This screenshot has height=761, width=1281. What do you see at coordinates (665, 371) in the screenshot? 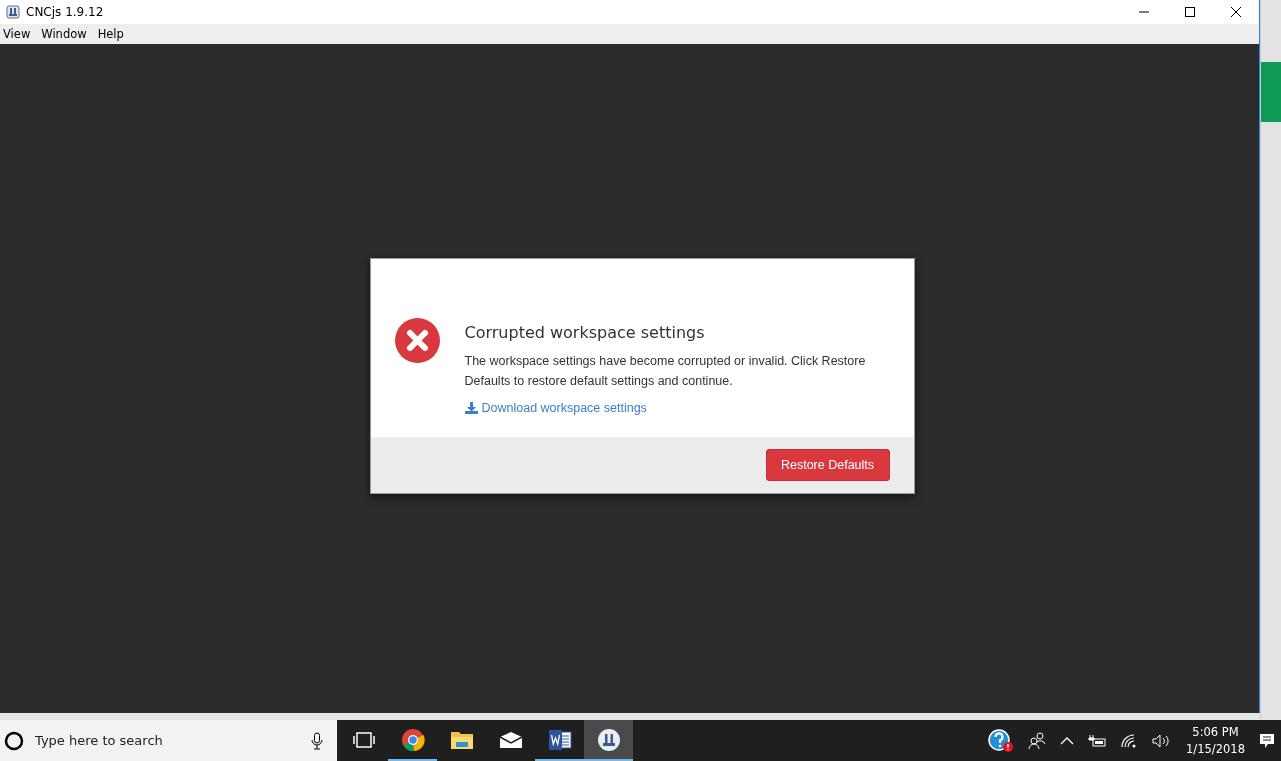
I see `dialog-message: The workspace settings have become corrupted or invalid. Click Restore Defaults to restore default settings and continue.` at bounding box center [665, 371].